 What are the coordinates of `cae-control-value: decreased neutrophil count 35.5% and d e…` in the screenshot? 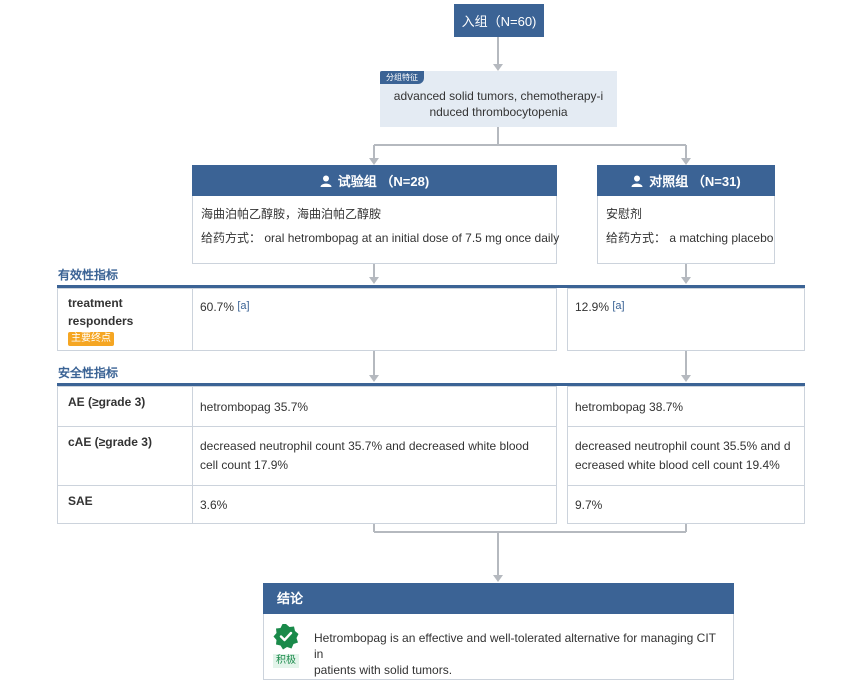 It's located at (686, 456).